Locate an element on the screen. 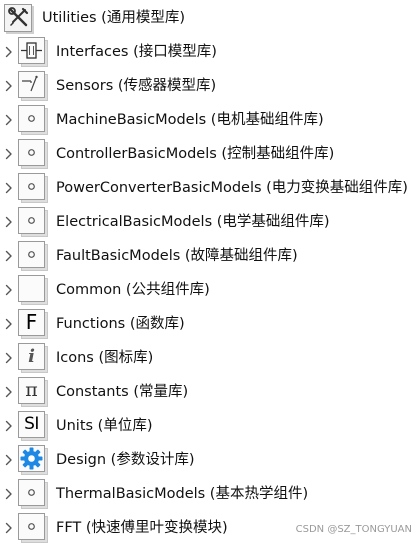  pi-icon: π is located at coordinates (31, 390).